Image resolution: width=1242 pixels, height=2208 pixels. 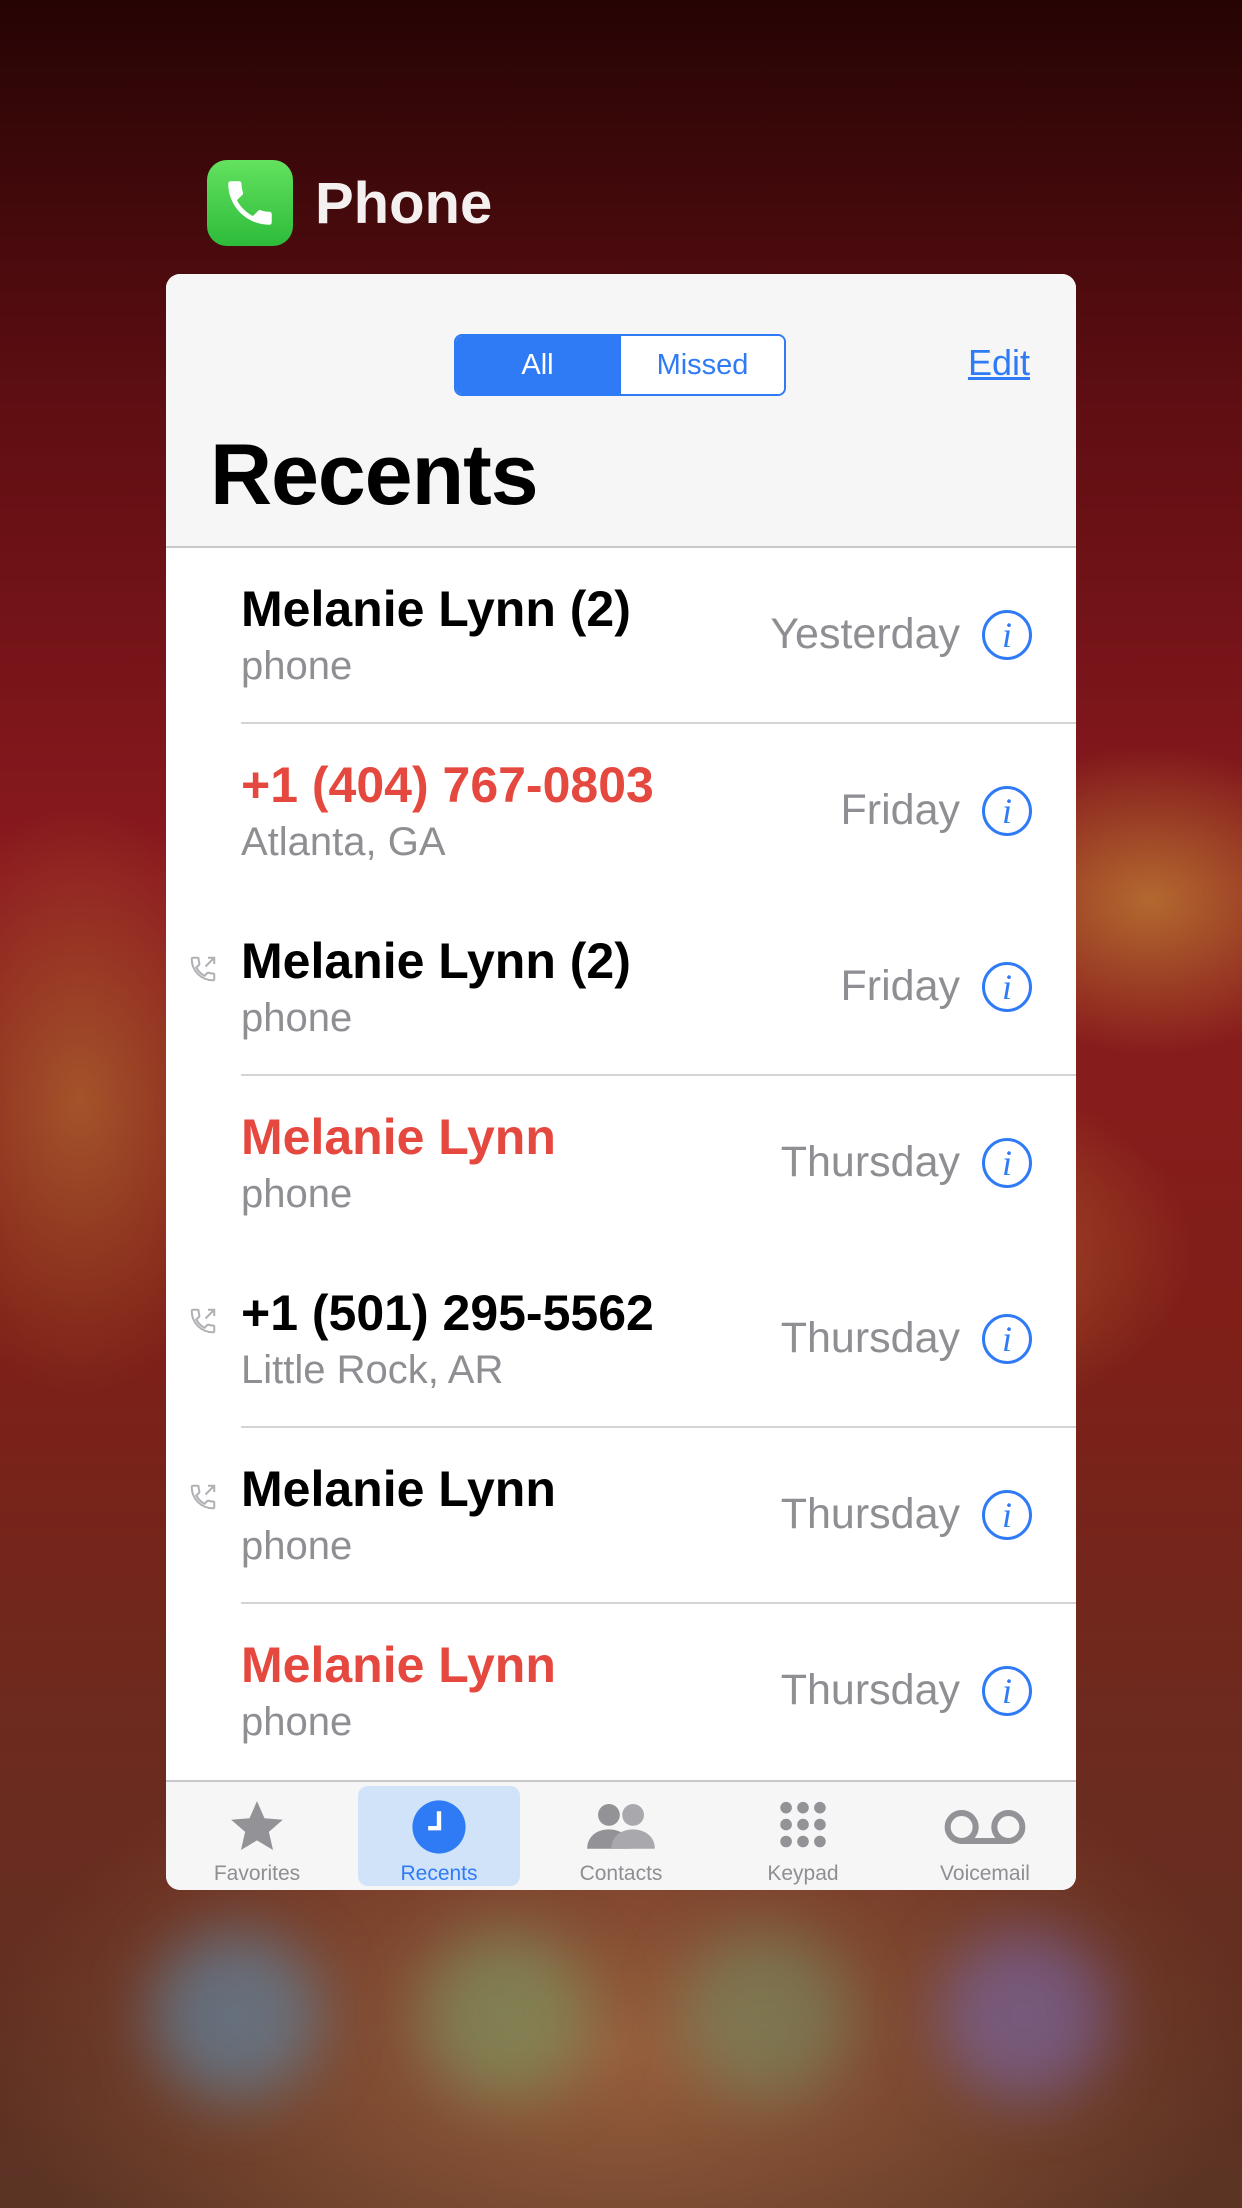 What do you see at coordinates (621, 1873) in the screenshot?
I see `tab-label: Contacts` at bounding box center [621, 1873].